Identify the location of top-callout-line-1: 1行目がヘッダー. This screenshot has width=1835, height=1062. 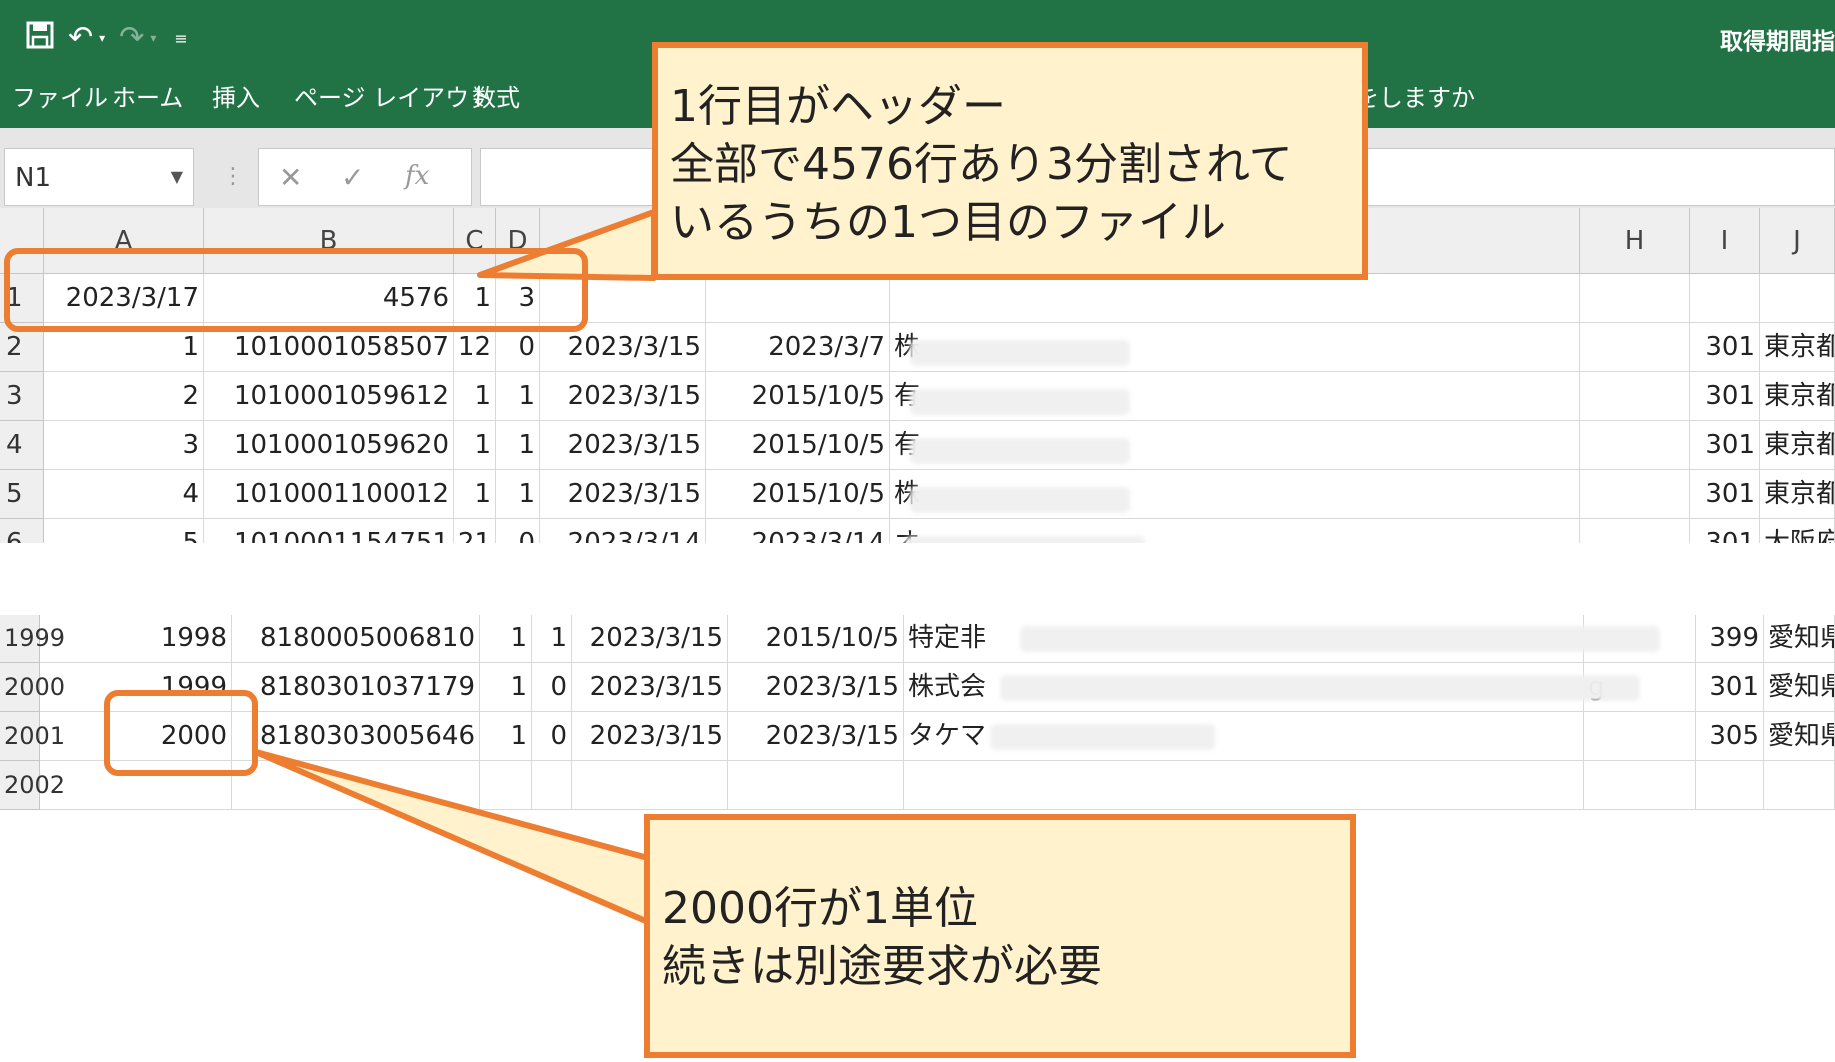
(838, 106).